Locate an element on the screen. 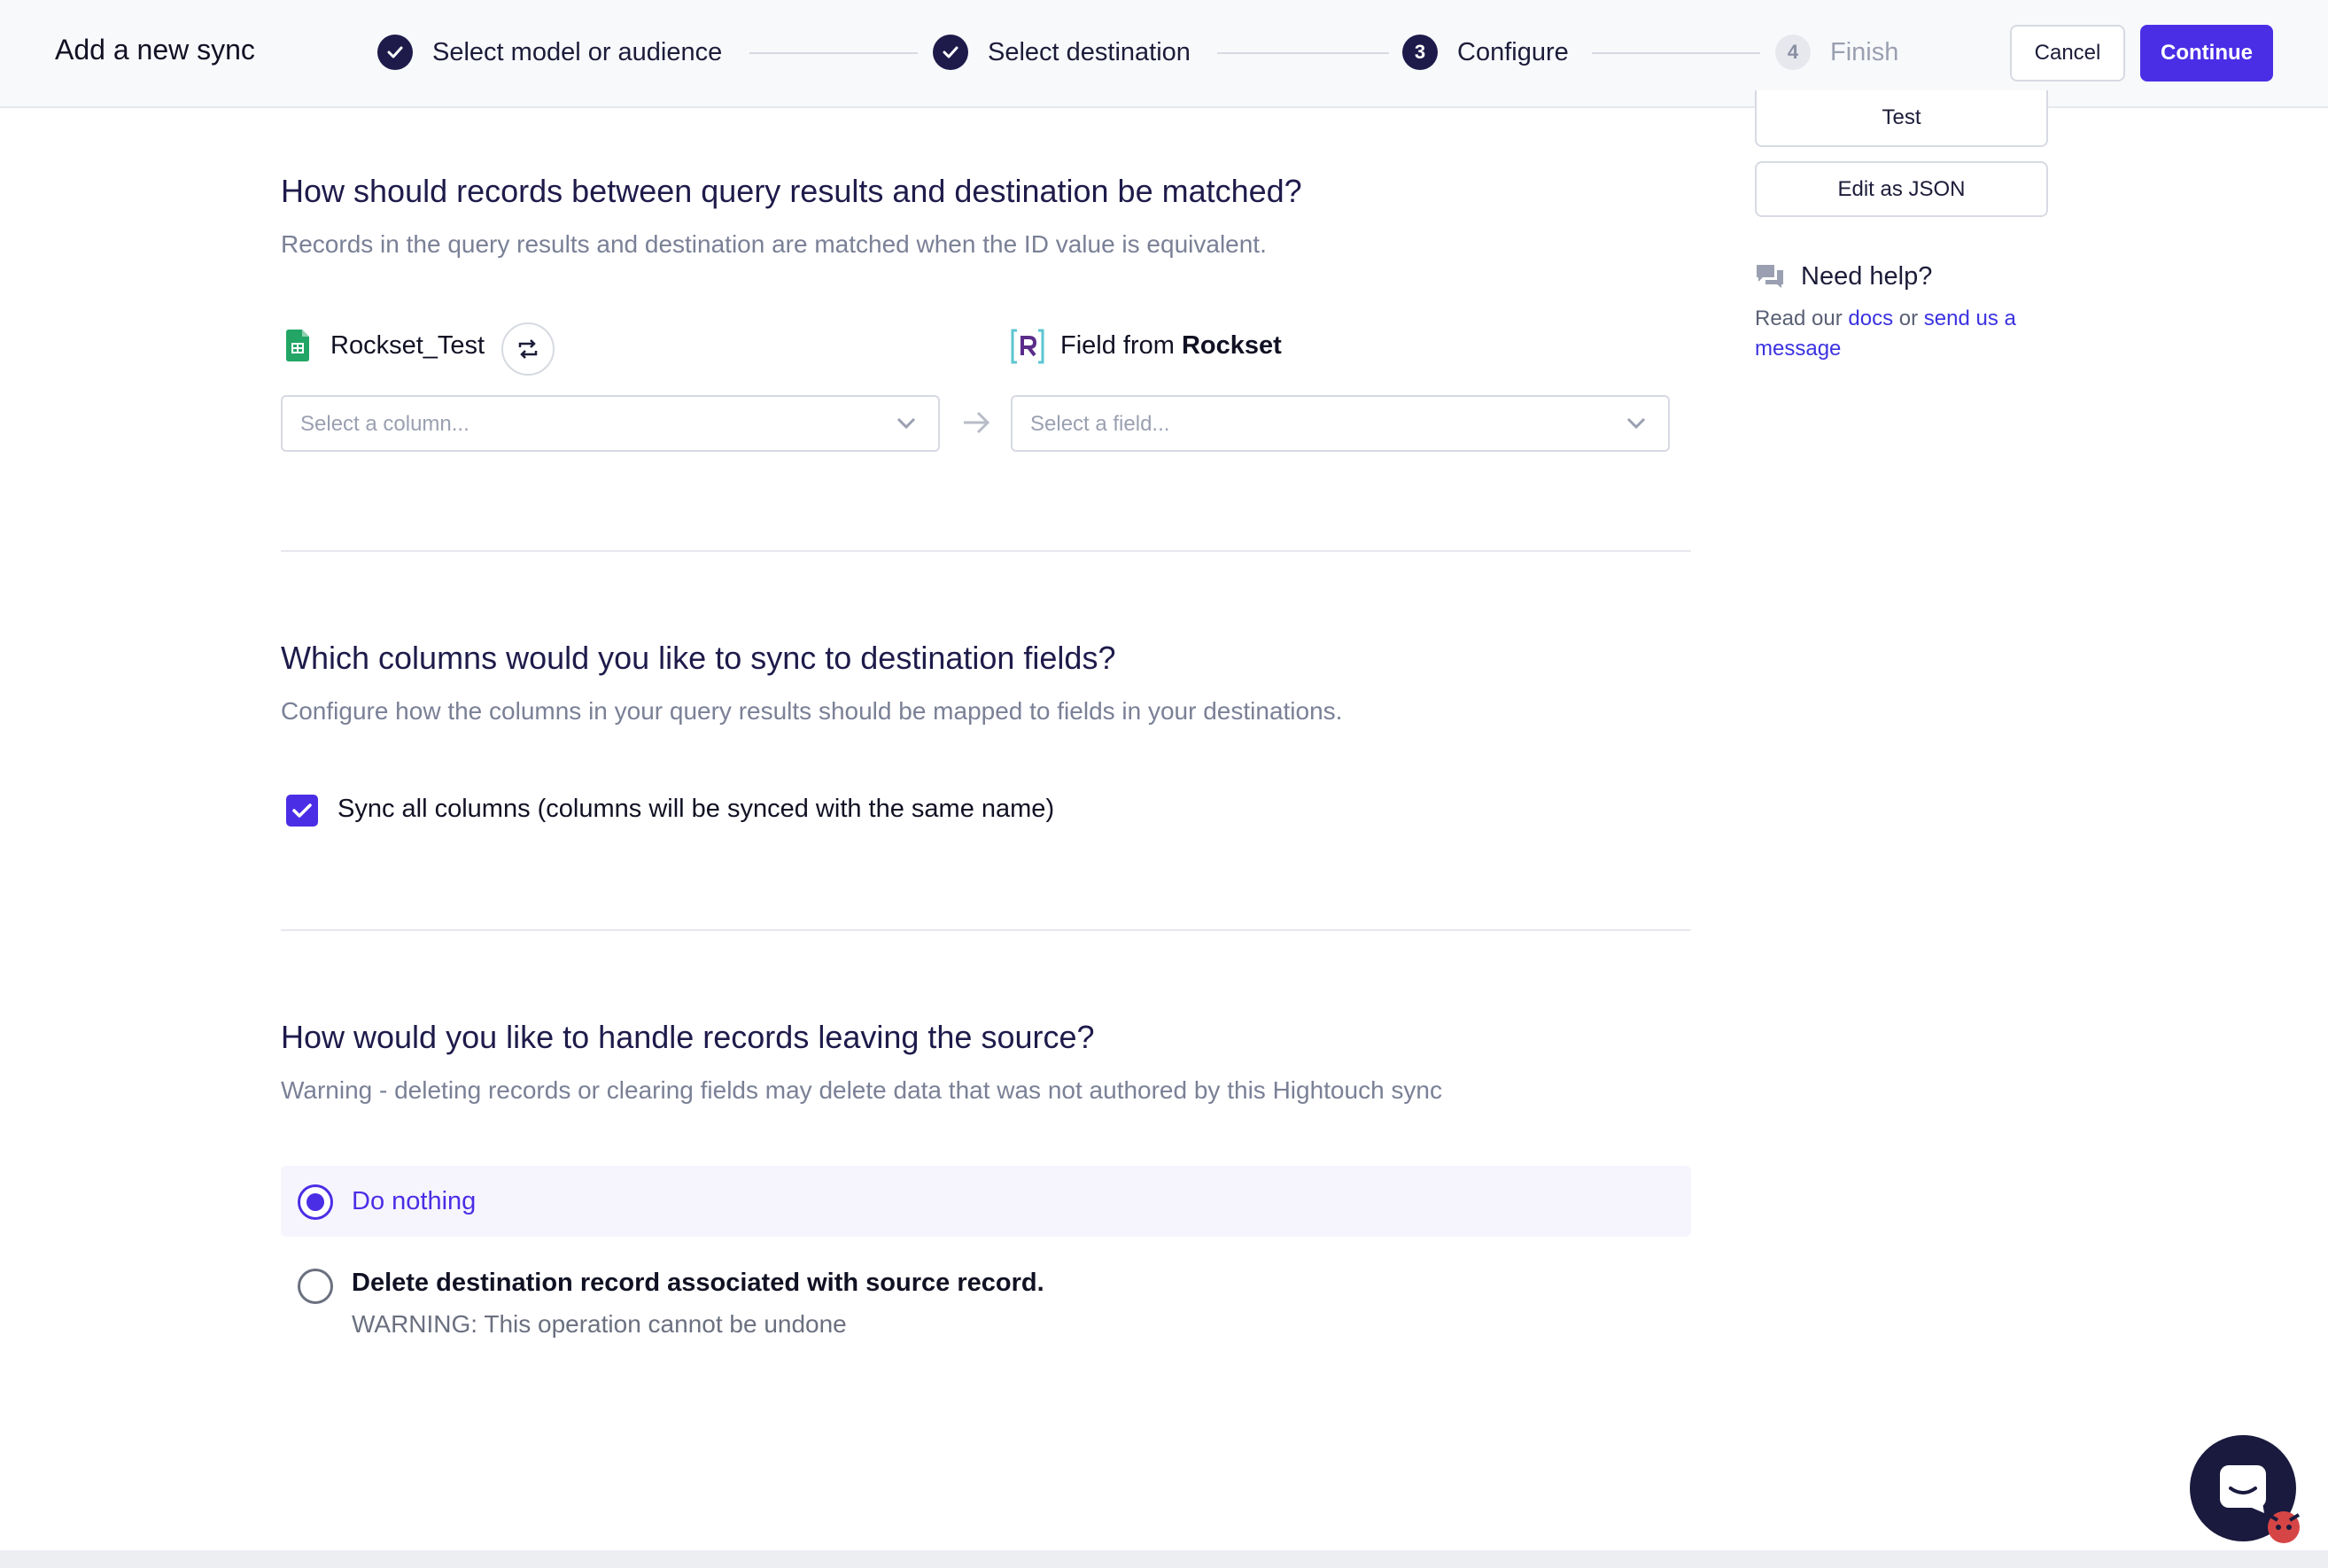  edit-as-json-button: Edit as JSON is located at coordinates (1901, 189).